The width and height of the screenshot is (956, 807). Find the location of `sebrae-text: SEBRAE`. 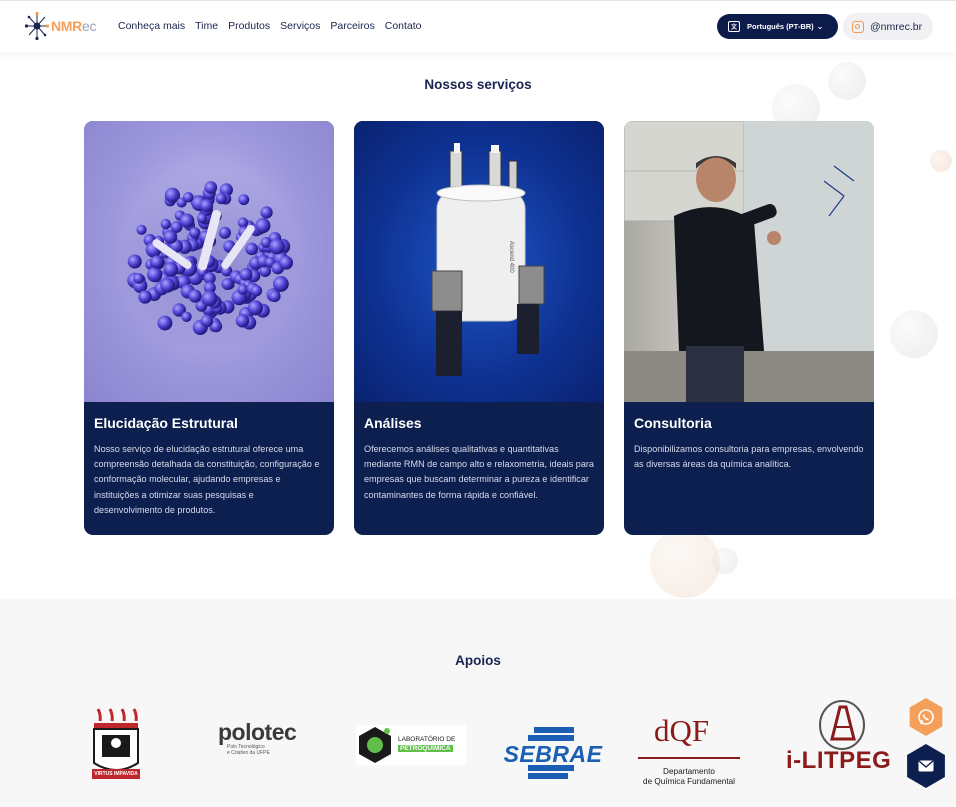

sebrae-text: SEBRAE is located at coordinates (553, 754).